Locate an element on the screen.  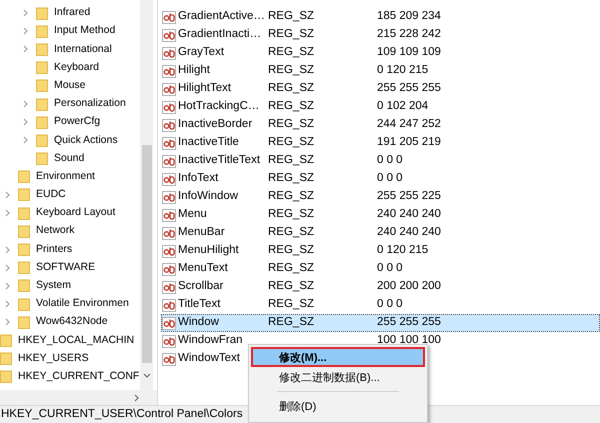
scrollbar-thumb is located at coordinates (147, 254).